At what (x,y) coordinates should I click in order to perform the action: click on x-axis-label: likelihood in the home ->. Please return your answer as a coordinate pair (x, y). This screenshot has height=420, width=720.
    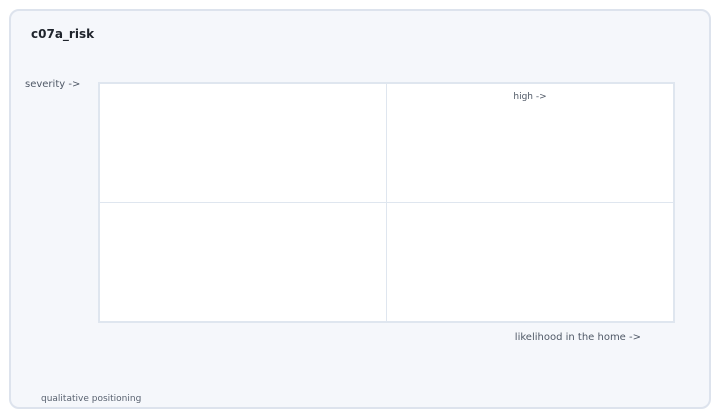
    Looking at the image, I should click on (577, 337).